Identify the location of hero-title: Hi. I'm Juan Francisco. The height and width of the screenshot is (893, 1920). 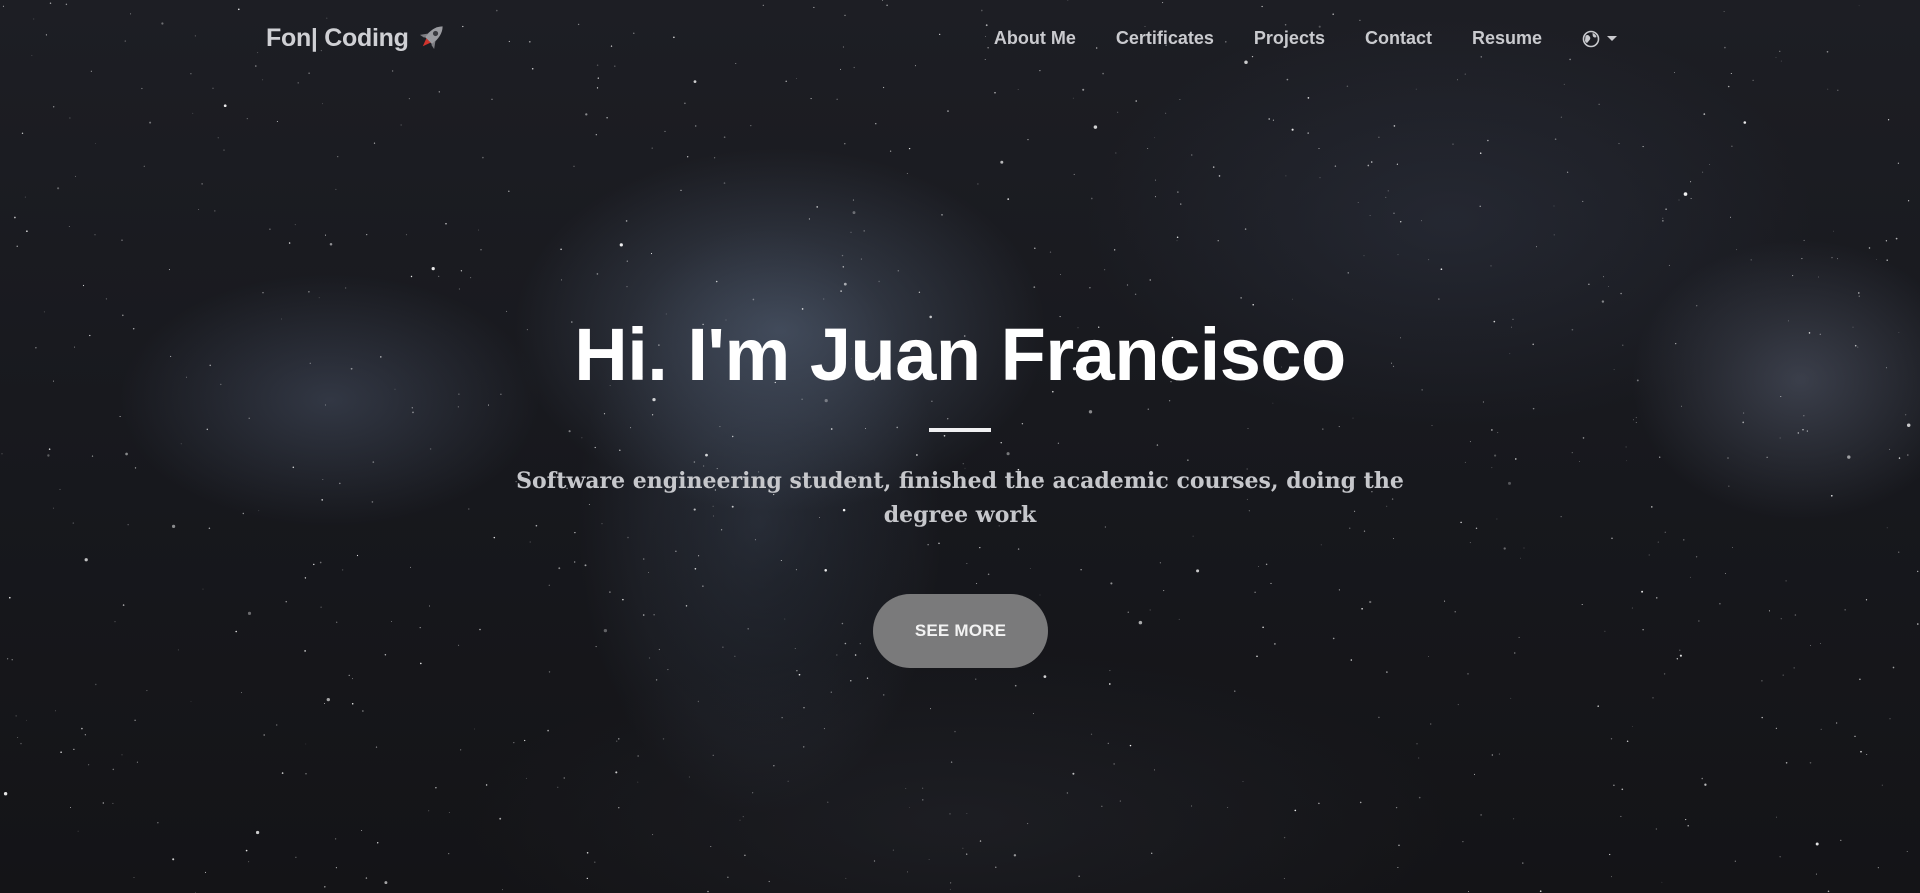
(960, 354).